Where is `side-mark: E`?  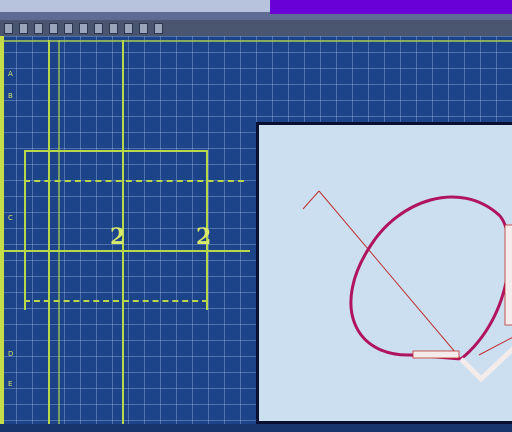
side-mark: E is located at coordinates (10, 384).